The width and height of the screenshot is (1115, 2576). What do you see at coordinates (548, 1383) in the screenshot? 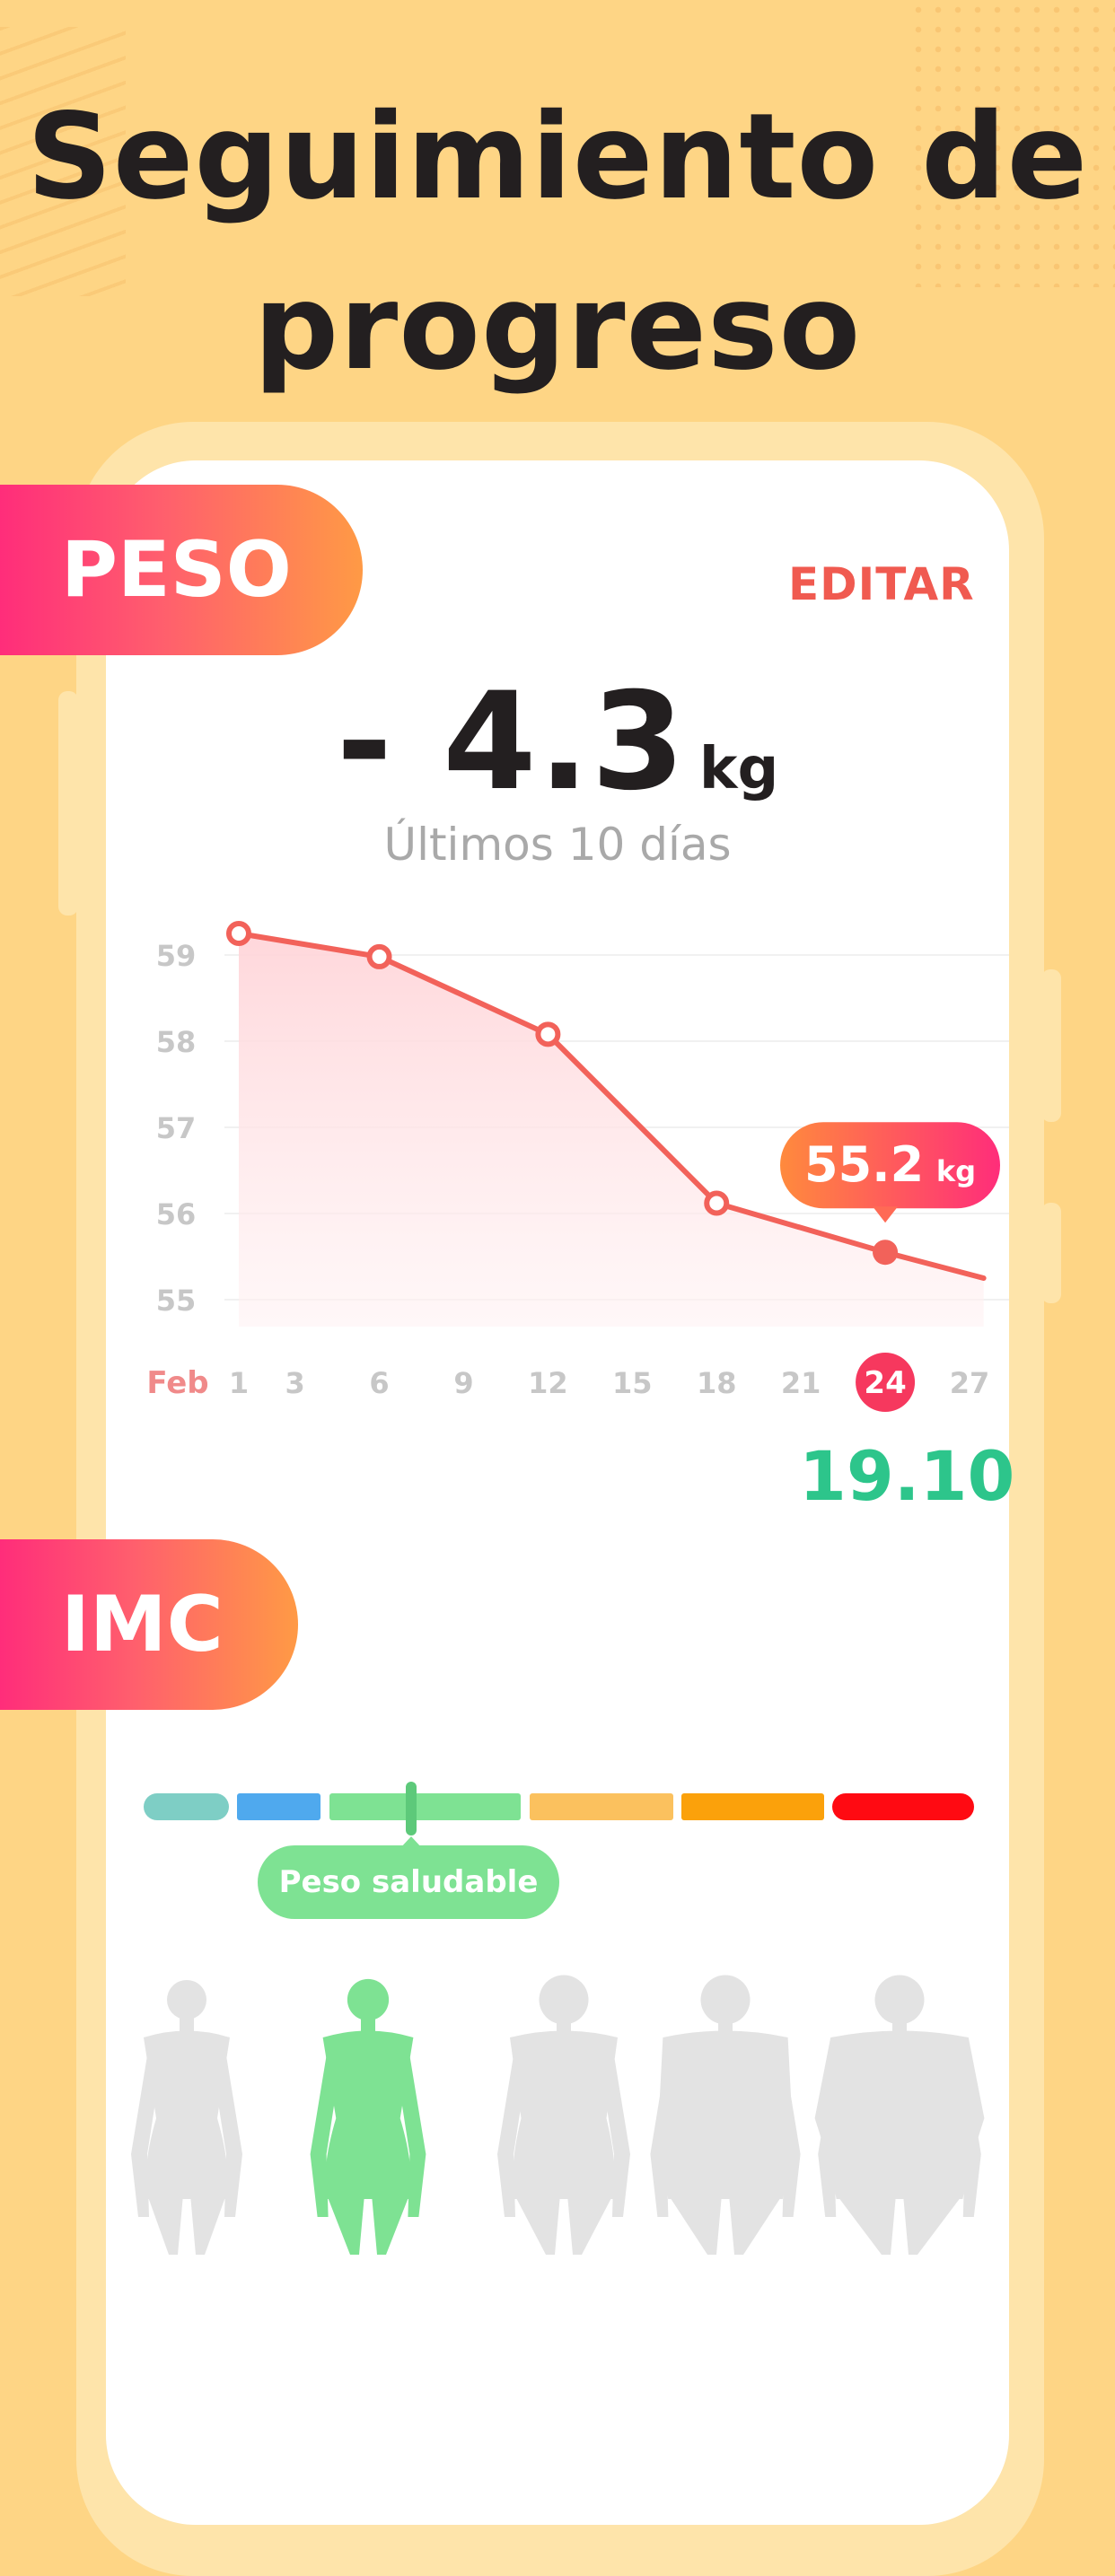
I see `x-tick-label: 12` at bounding box center [548, 1383].